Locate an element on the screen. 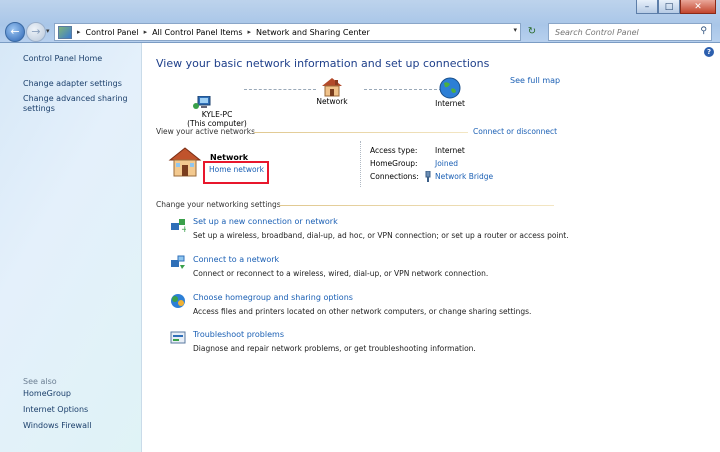  breadcrumb-all-items: All Control Panel Items is located at coordinates (197, 32).